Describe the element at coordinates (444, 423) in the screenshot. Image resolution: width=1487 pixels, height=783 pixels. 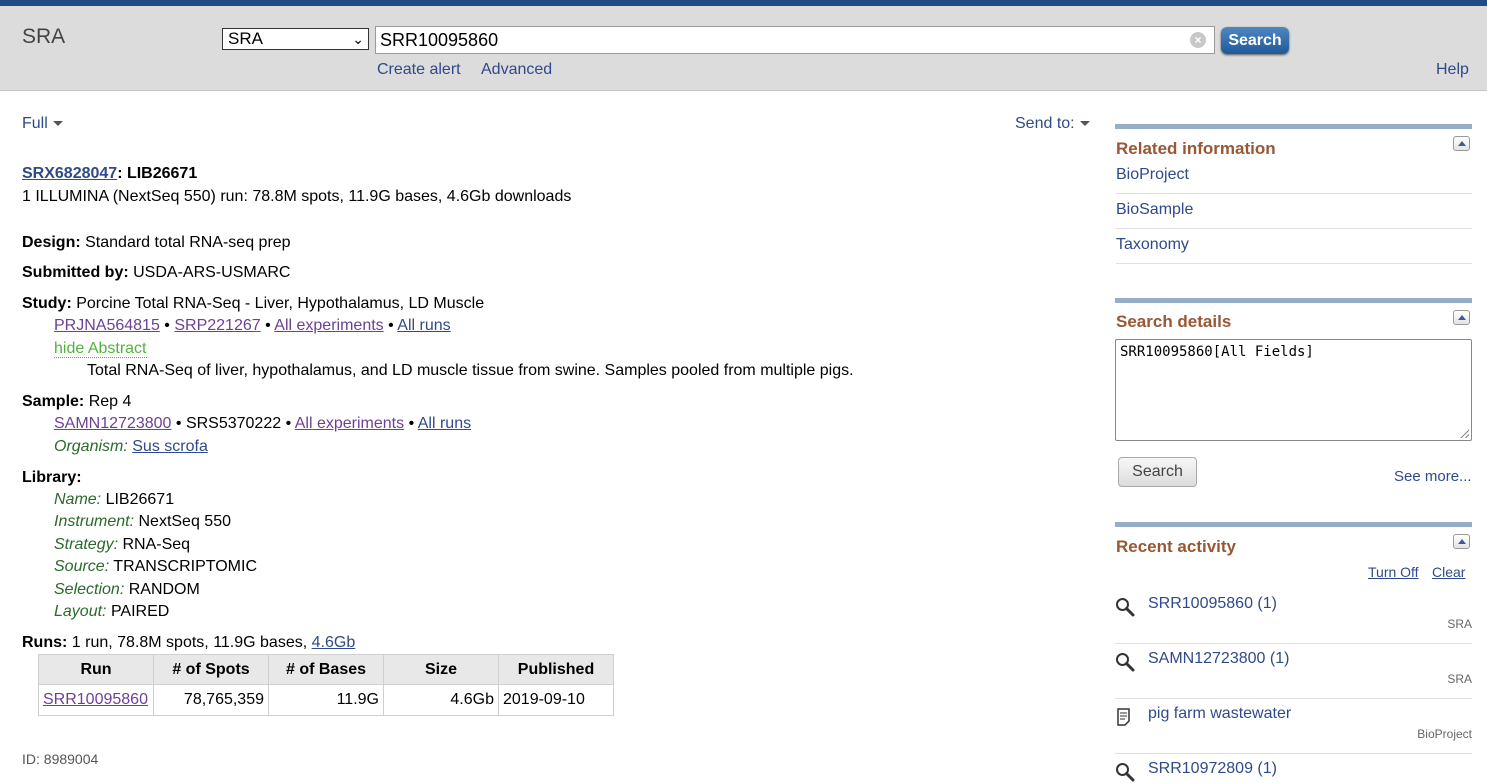
I see `sample-all-runs-link: All runs` at that location.